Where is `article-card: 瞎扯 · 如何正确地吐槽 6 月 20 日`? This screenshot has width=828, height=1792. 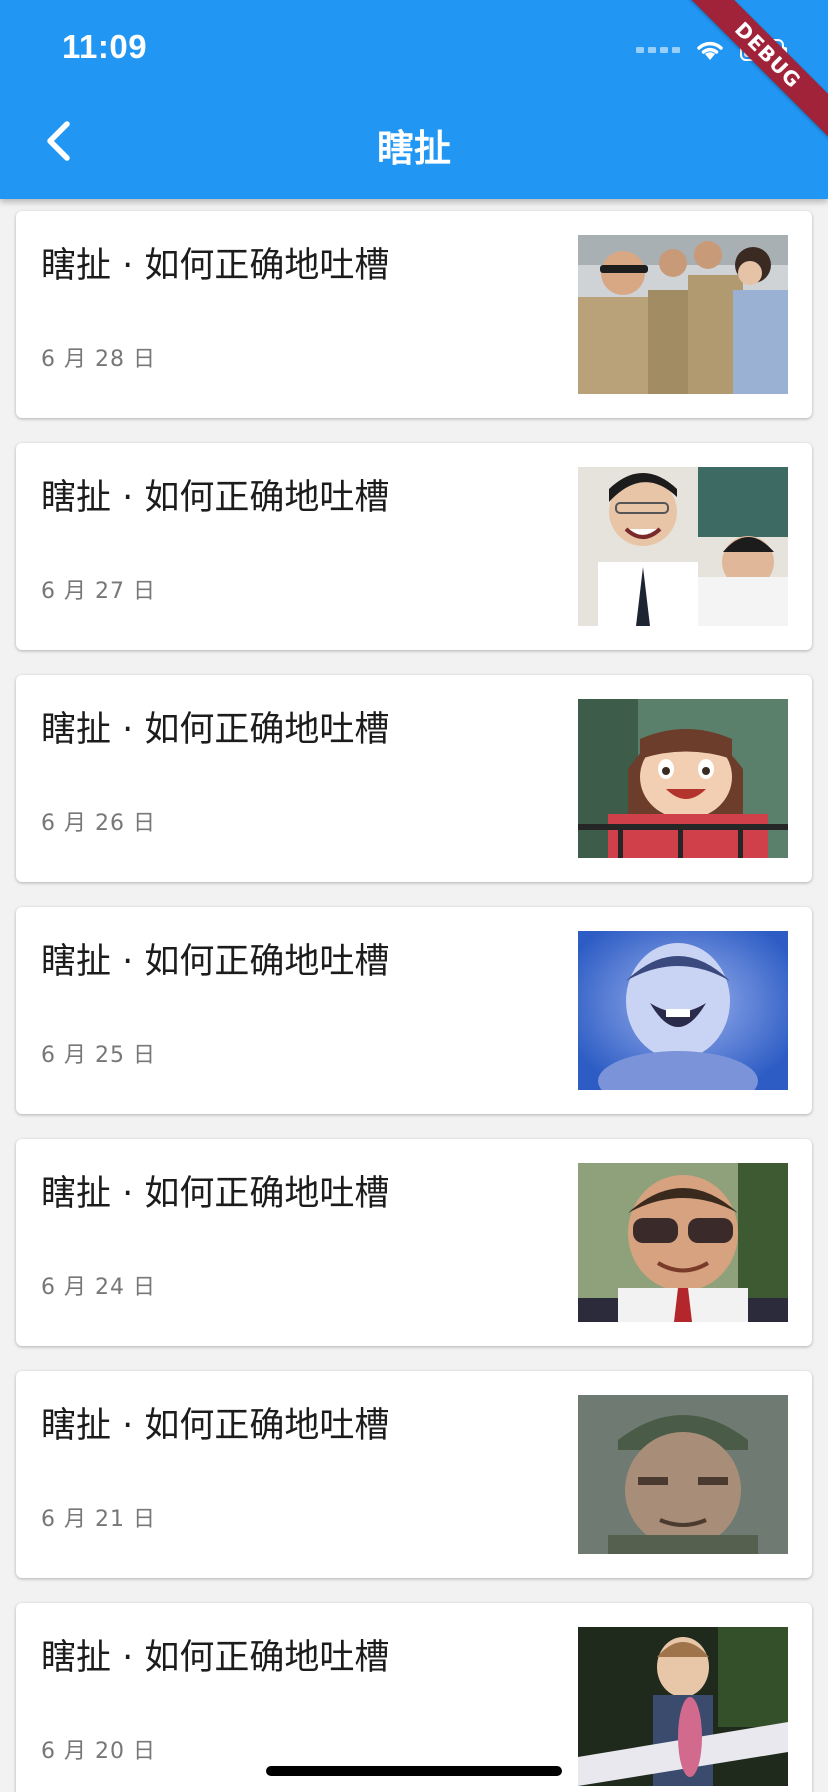 article-card: 瞎扯 · 如何正确地吐槽 6 月 20 日 is located at coordinates (414, 1697).